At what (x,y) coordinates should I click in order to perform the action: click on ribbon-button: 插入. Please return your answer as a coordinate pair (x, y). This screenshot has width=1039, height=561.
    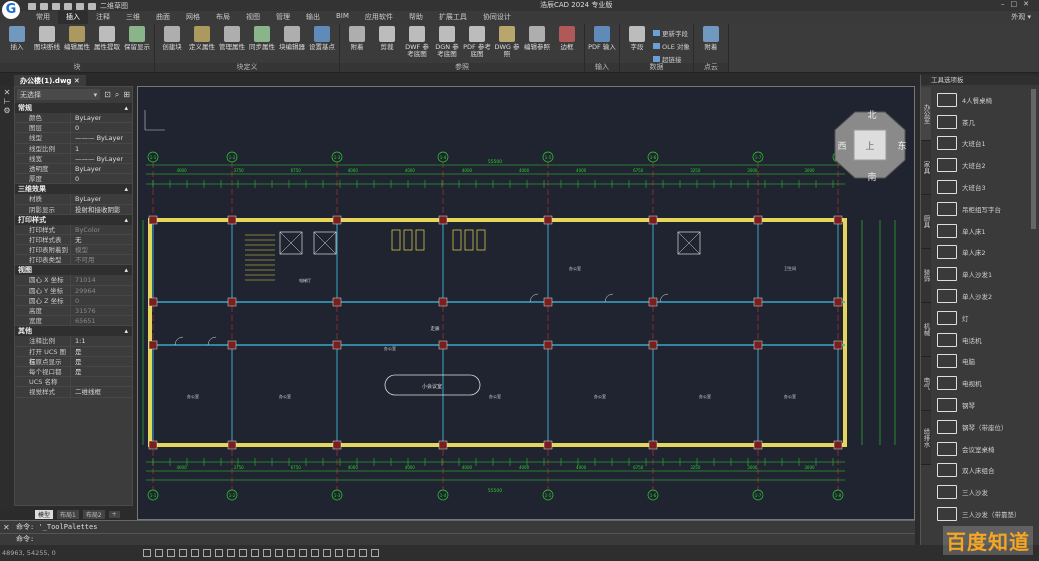
    Looking at the image, I should click on (17, 44).